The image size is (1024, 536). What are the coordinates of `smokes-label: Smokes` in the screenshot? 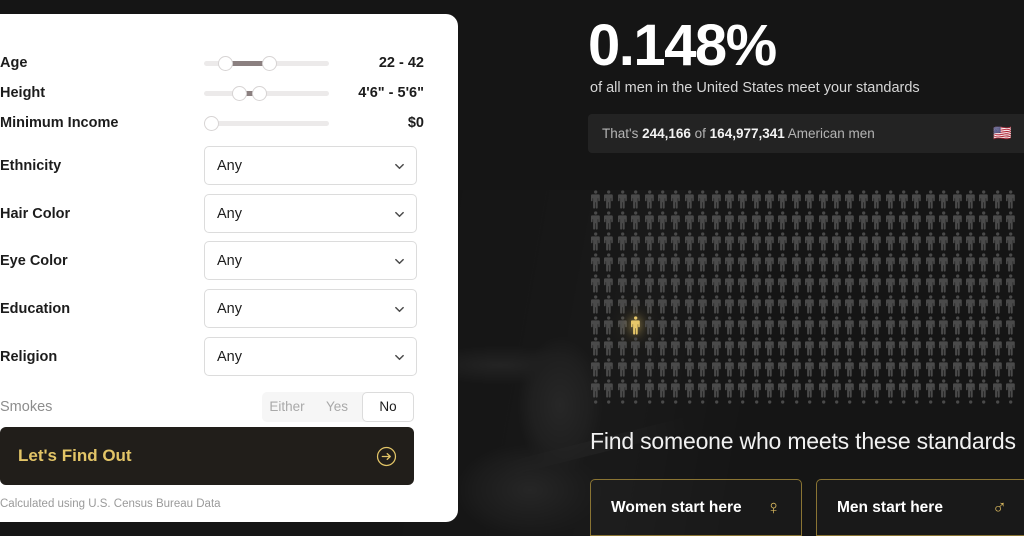 It's located at (26, 407).